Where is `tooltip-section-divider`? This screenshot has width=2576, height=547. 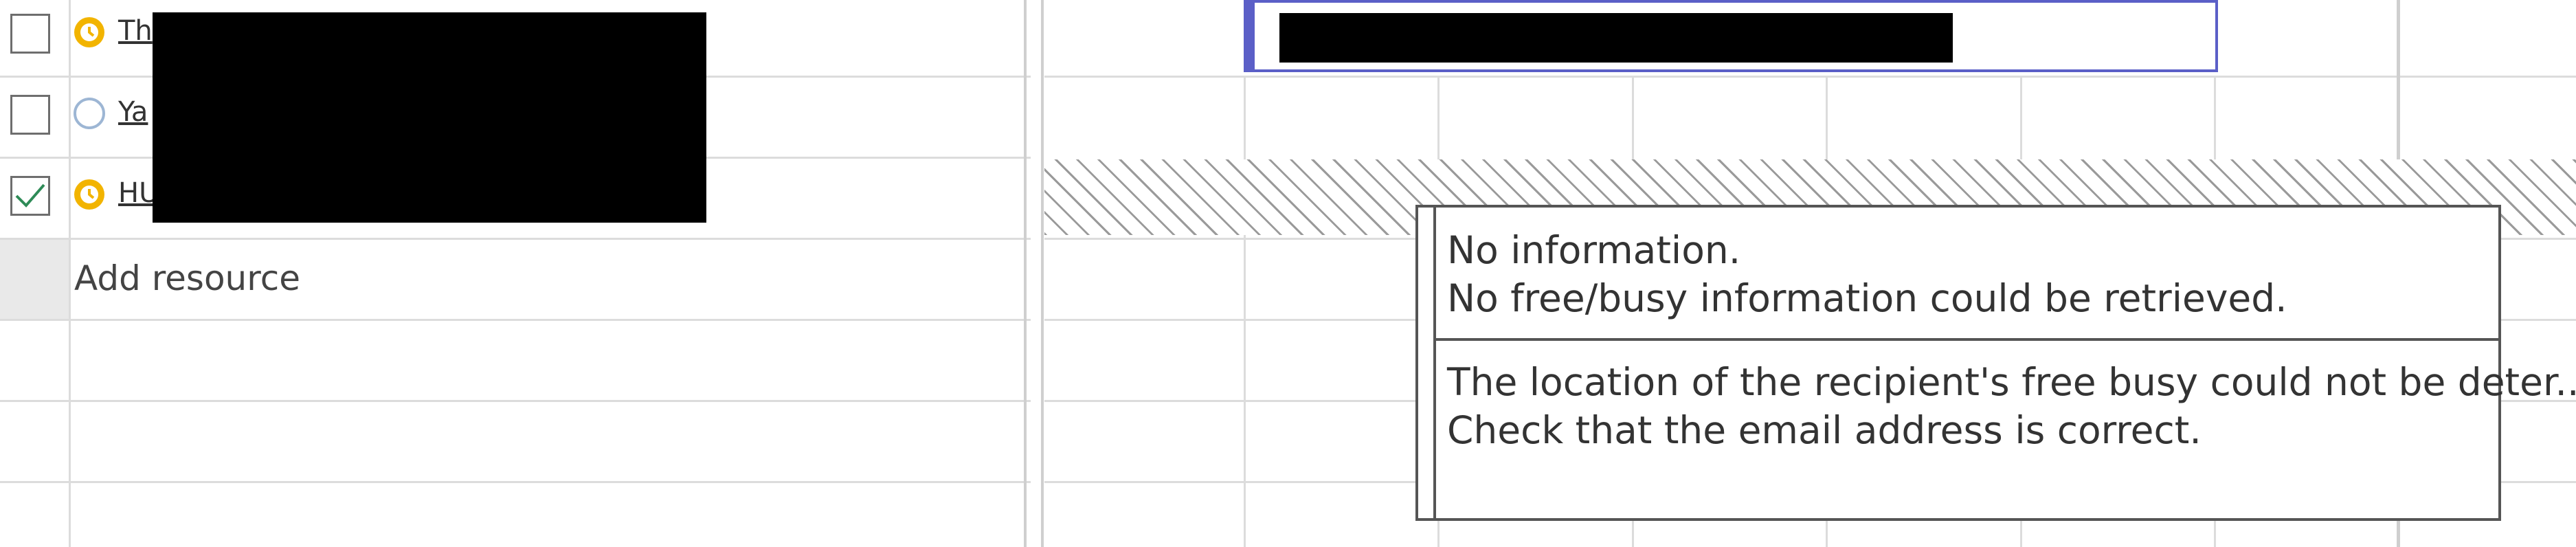 tooltip-section-divider is located at coordinates (1967, 339).